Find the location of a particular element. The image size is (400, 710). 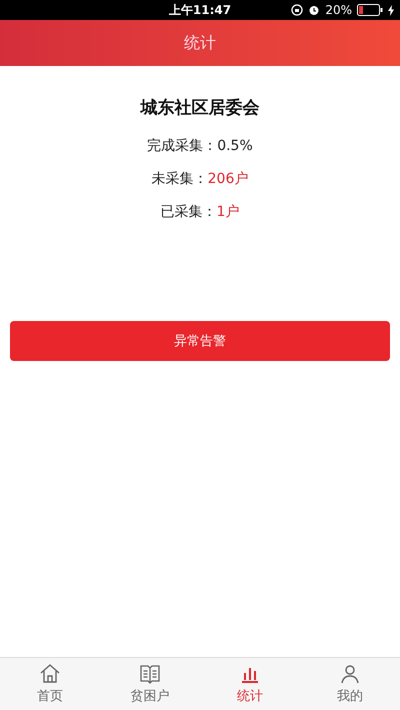

rotation-lock-icon is located at coordinates (297, 10).